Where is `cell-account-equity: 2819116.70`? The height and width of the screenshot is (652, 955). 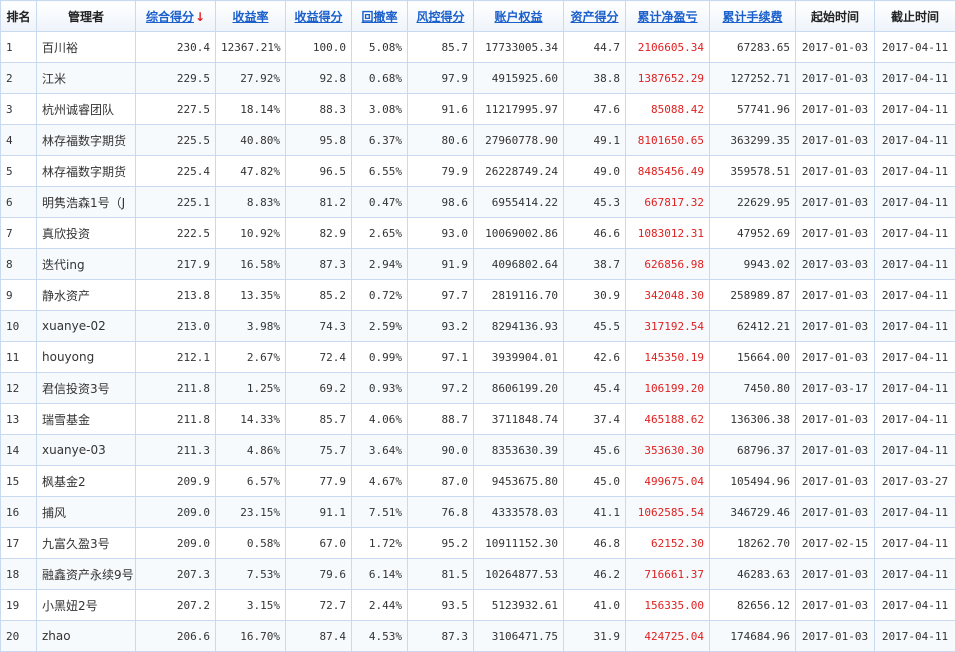
cell-account-equity: 2819116.70 is located at coordinates (519, 295).